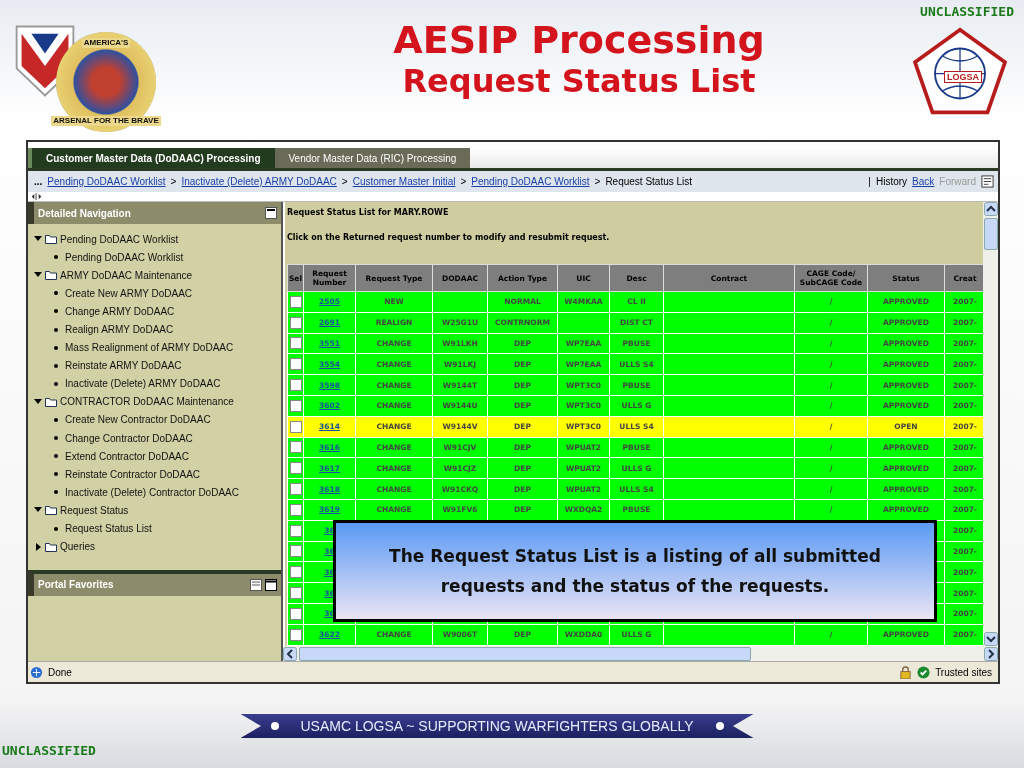 The image size is (1024, 768). Describe the element at coordinates (157, 311) in the screenshot. I see `tree-item: Change ARMY DoDAAC` at that location.